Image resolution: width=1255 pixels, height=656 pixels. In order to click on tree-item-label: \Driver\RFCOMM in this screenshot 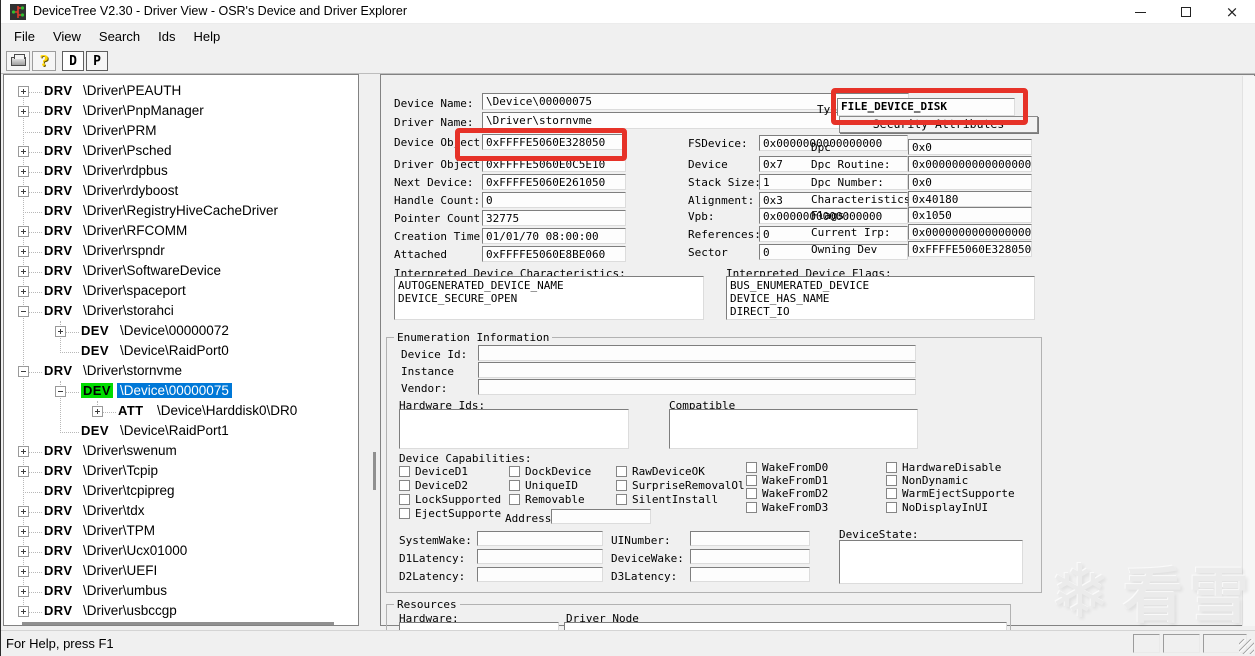, I will do `click(135, 230)`.